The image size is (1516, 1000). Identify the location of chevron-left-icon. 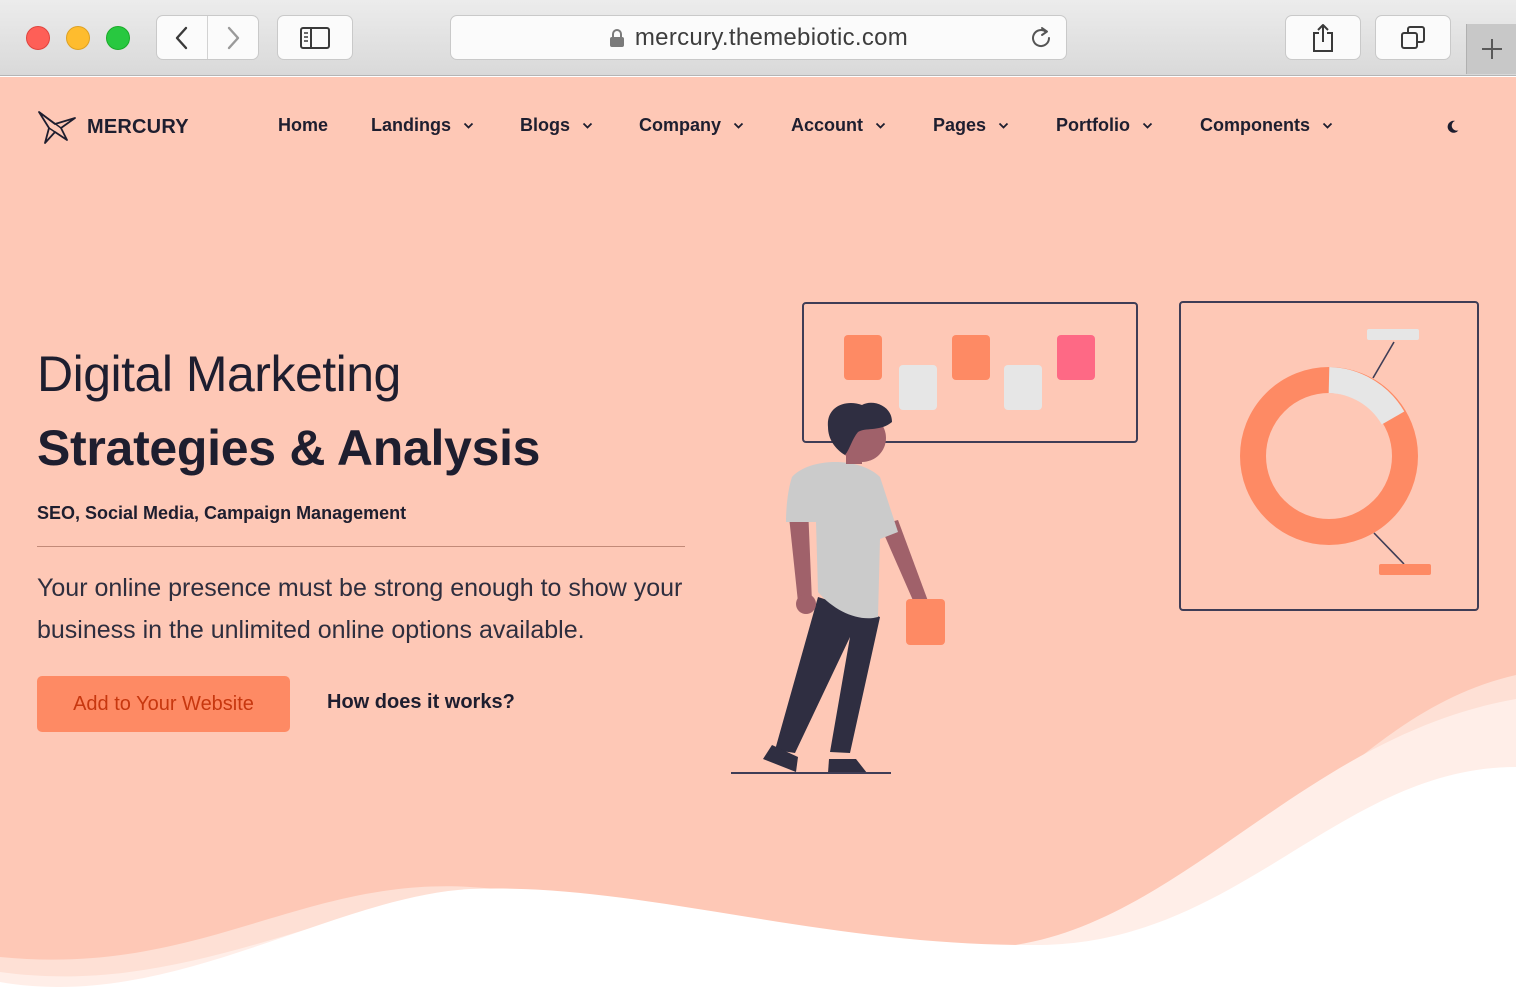
(181, 37).